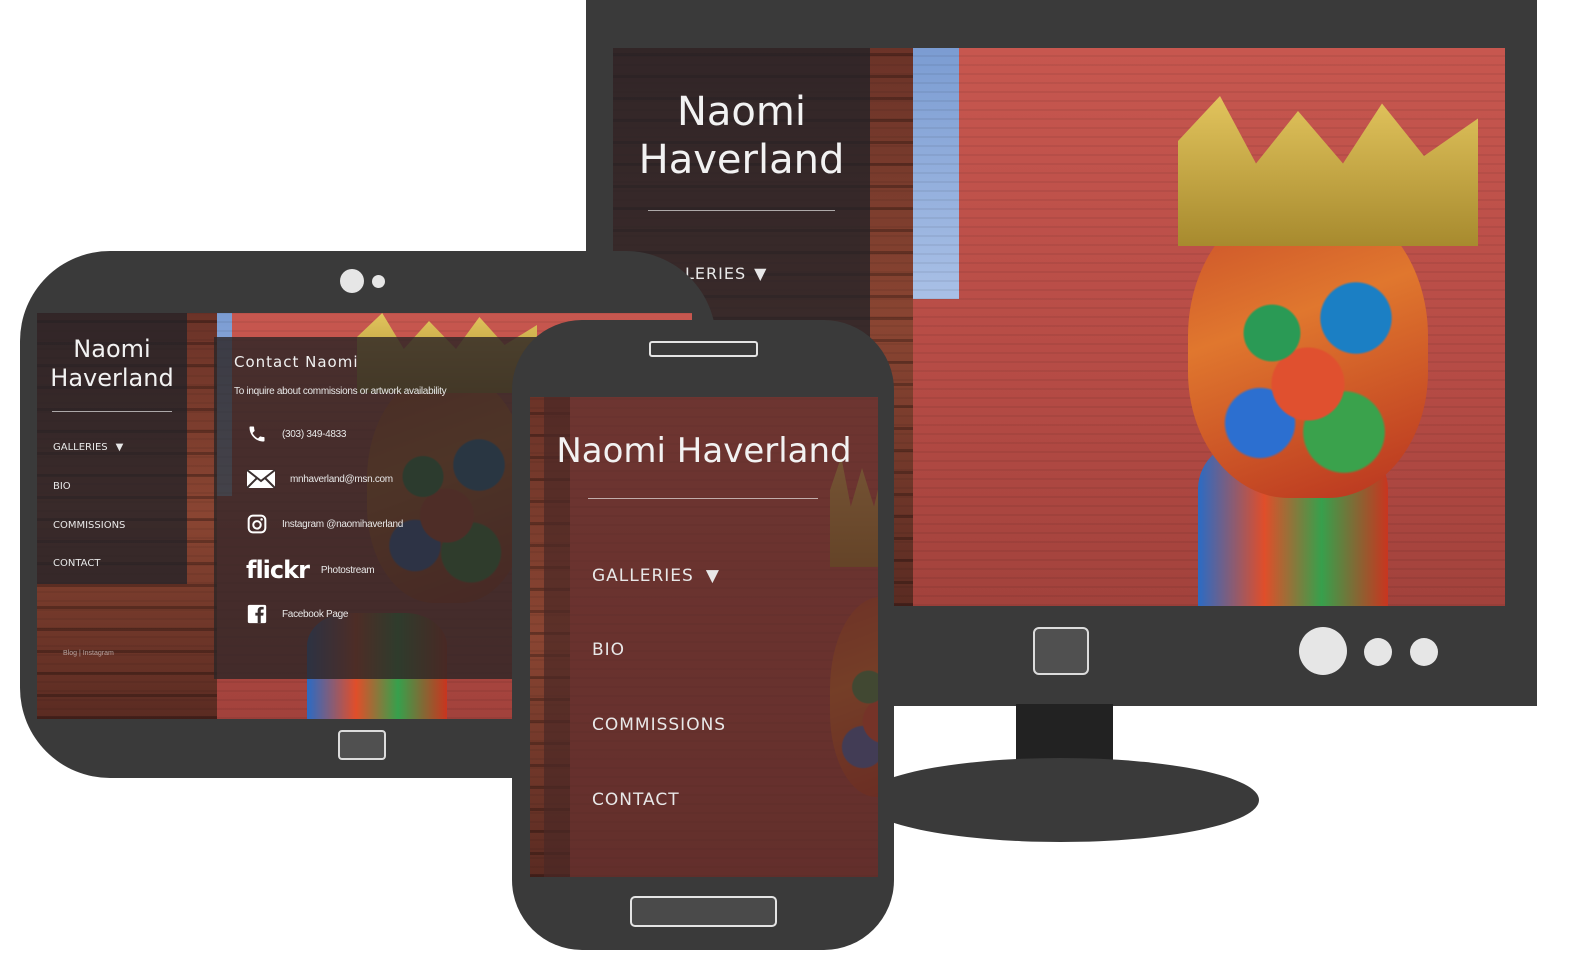 Image resolution: width=1581 pixels, height=963 pixels. I want to click on contact-phone-row: (303) 349-4833, so click(296, 434).